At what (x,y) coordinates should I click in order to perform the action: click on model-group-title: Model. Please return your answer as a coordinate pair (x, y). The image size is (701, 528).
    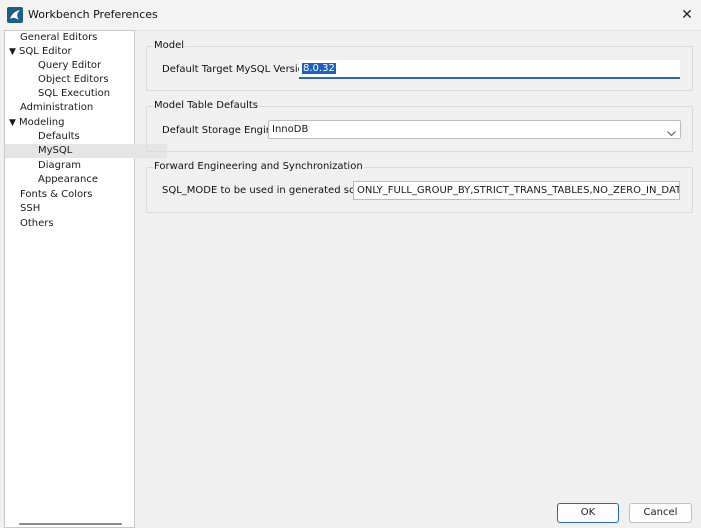
    Looking at the image, I should click on (169, 45).